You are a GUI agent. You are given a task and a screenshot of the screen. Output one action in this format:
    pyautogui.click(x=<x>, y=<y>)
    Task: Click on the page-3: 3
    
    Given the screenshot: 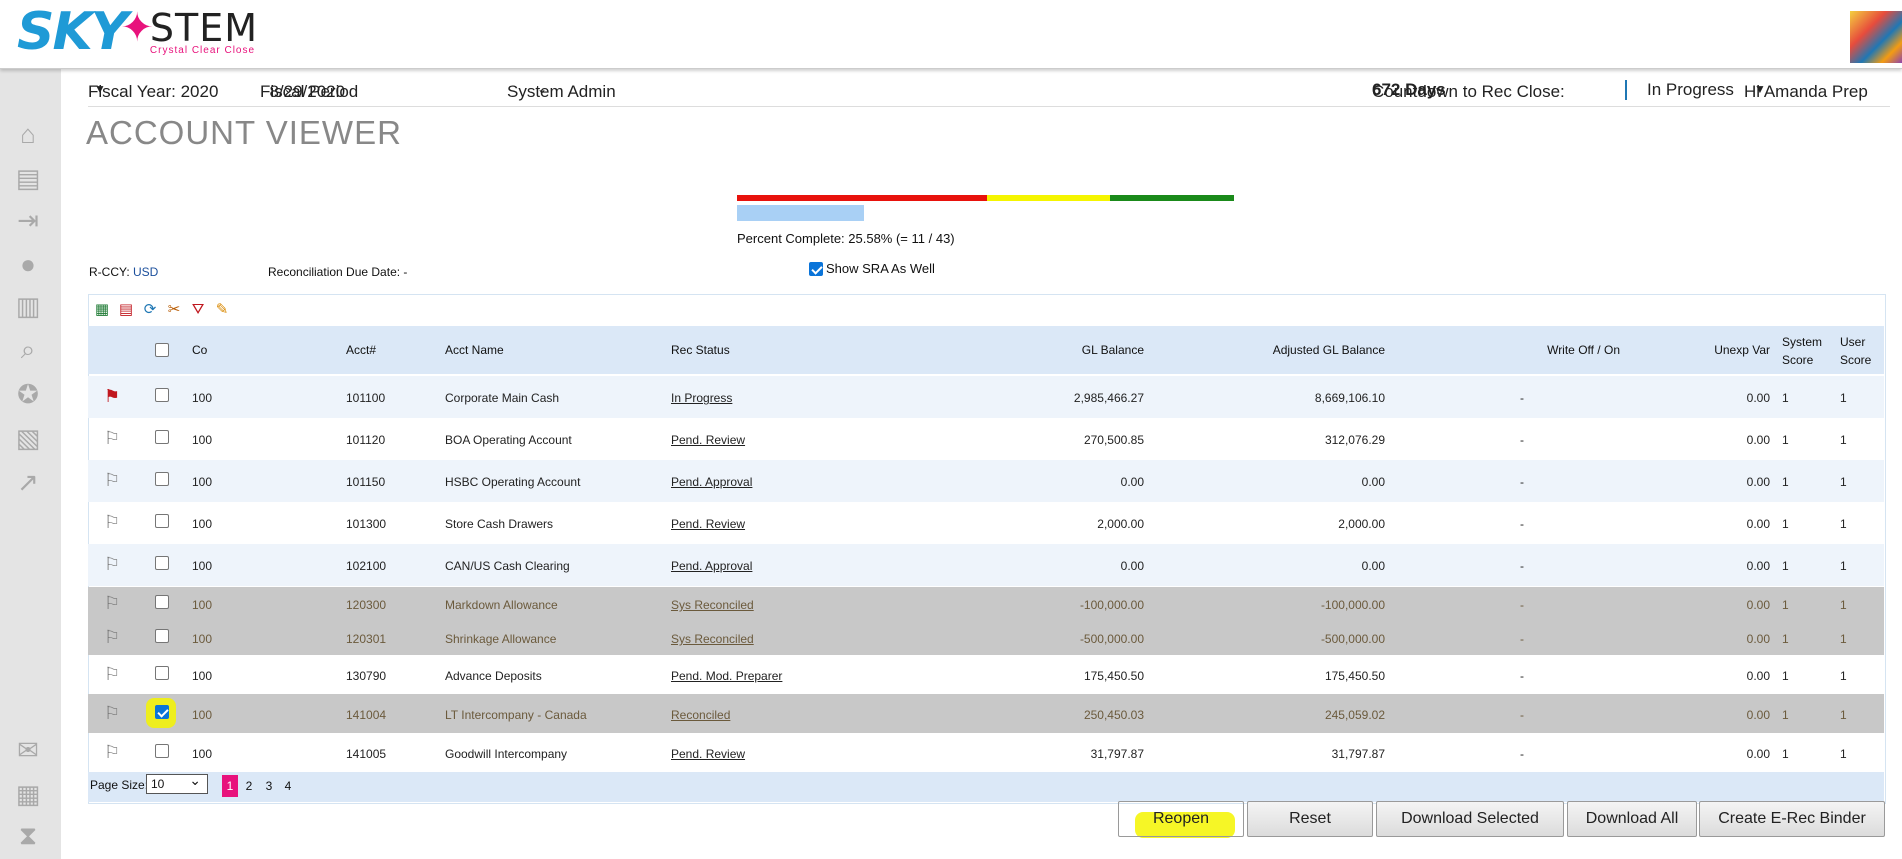 What is the action you would take?
    pyautogui.click(x=269, y=786)
    